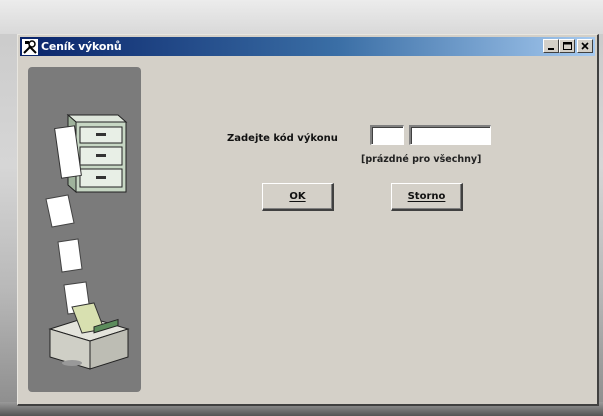 This screenshot has width=603, height=416. Describe the element at coordinates (89, 336) in the screenshot. I see `printer-icon` at that location.